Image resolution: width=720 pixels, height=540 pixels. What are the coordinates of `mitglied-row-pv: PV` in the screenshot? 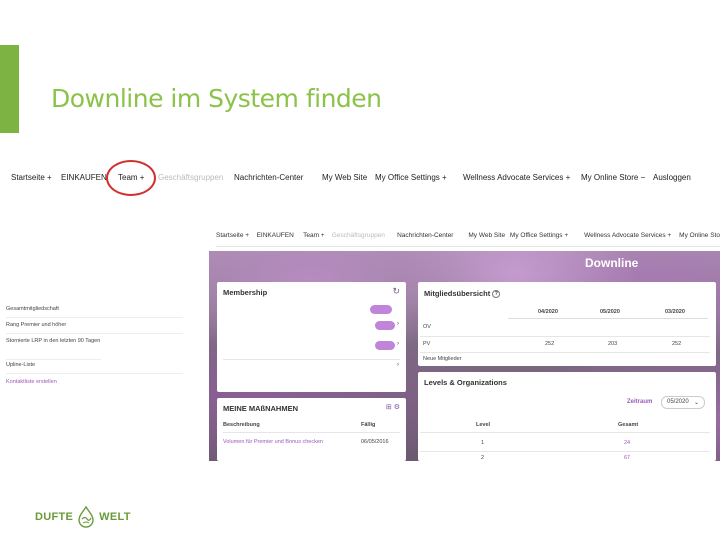 It's located at (427, 344).